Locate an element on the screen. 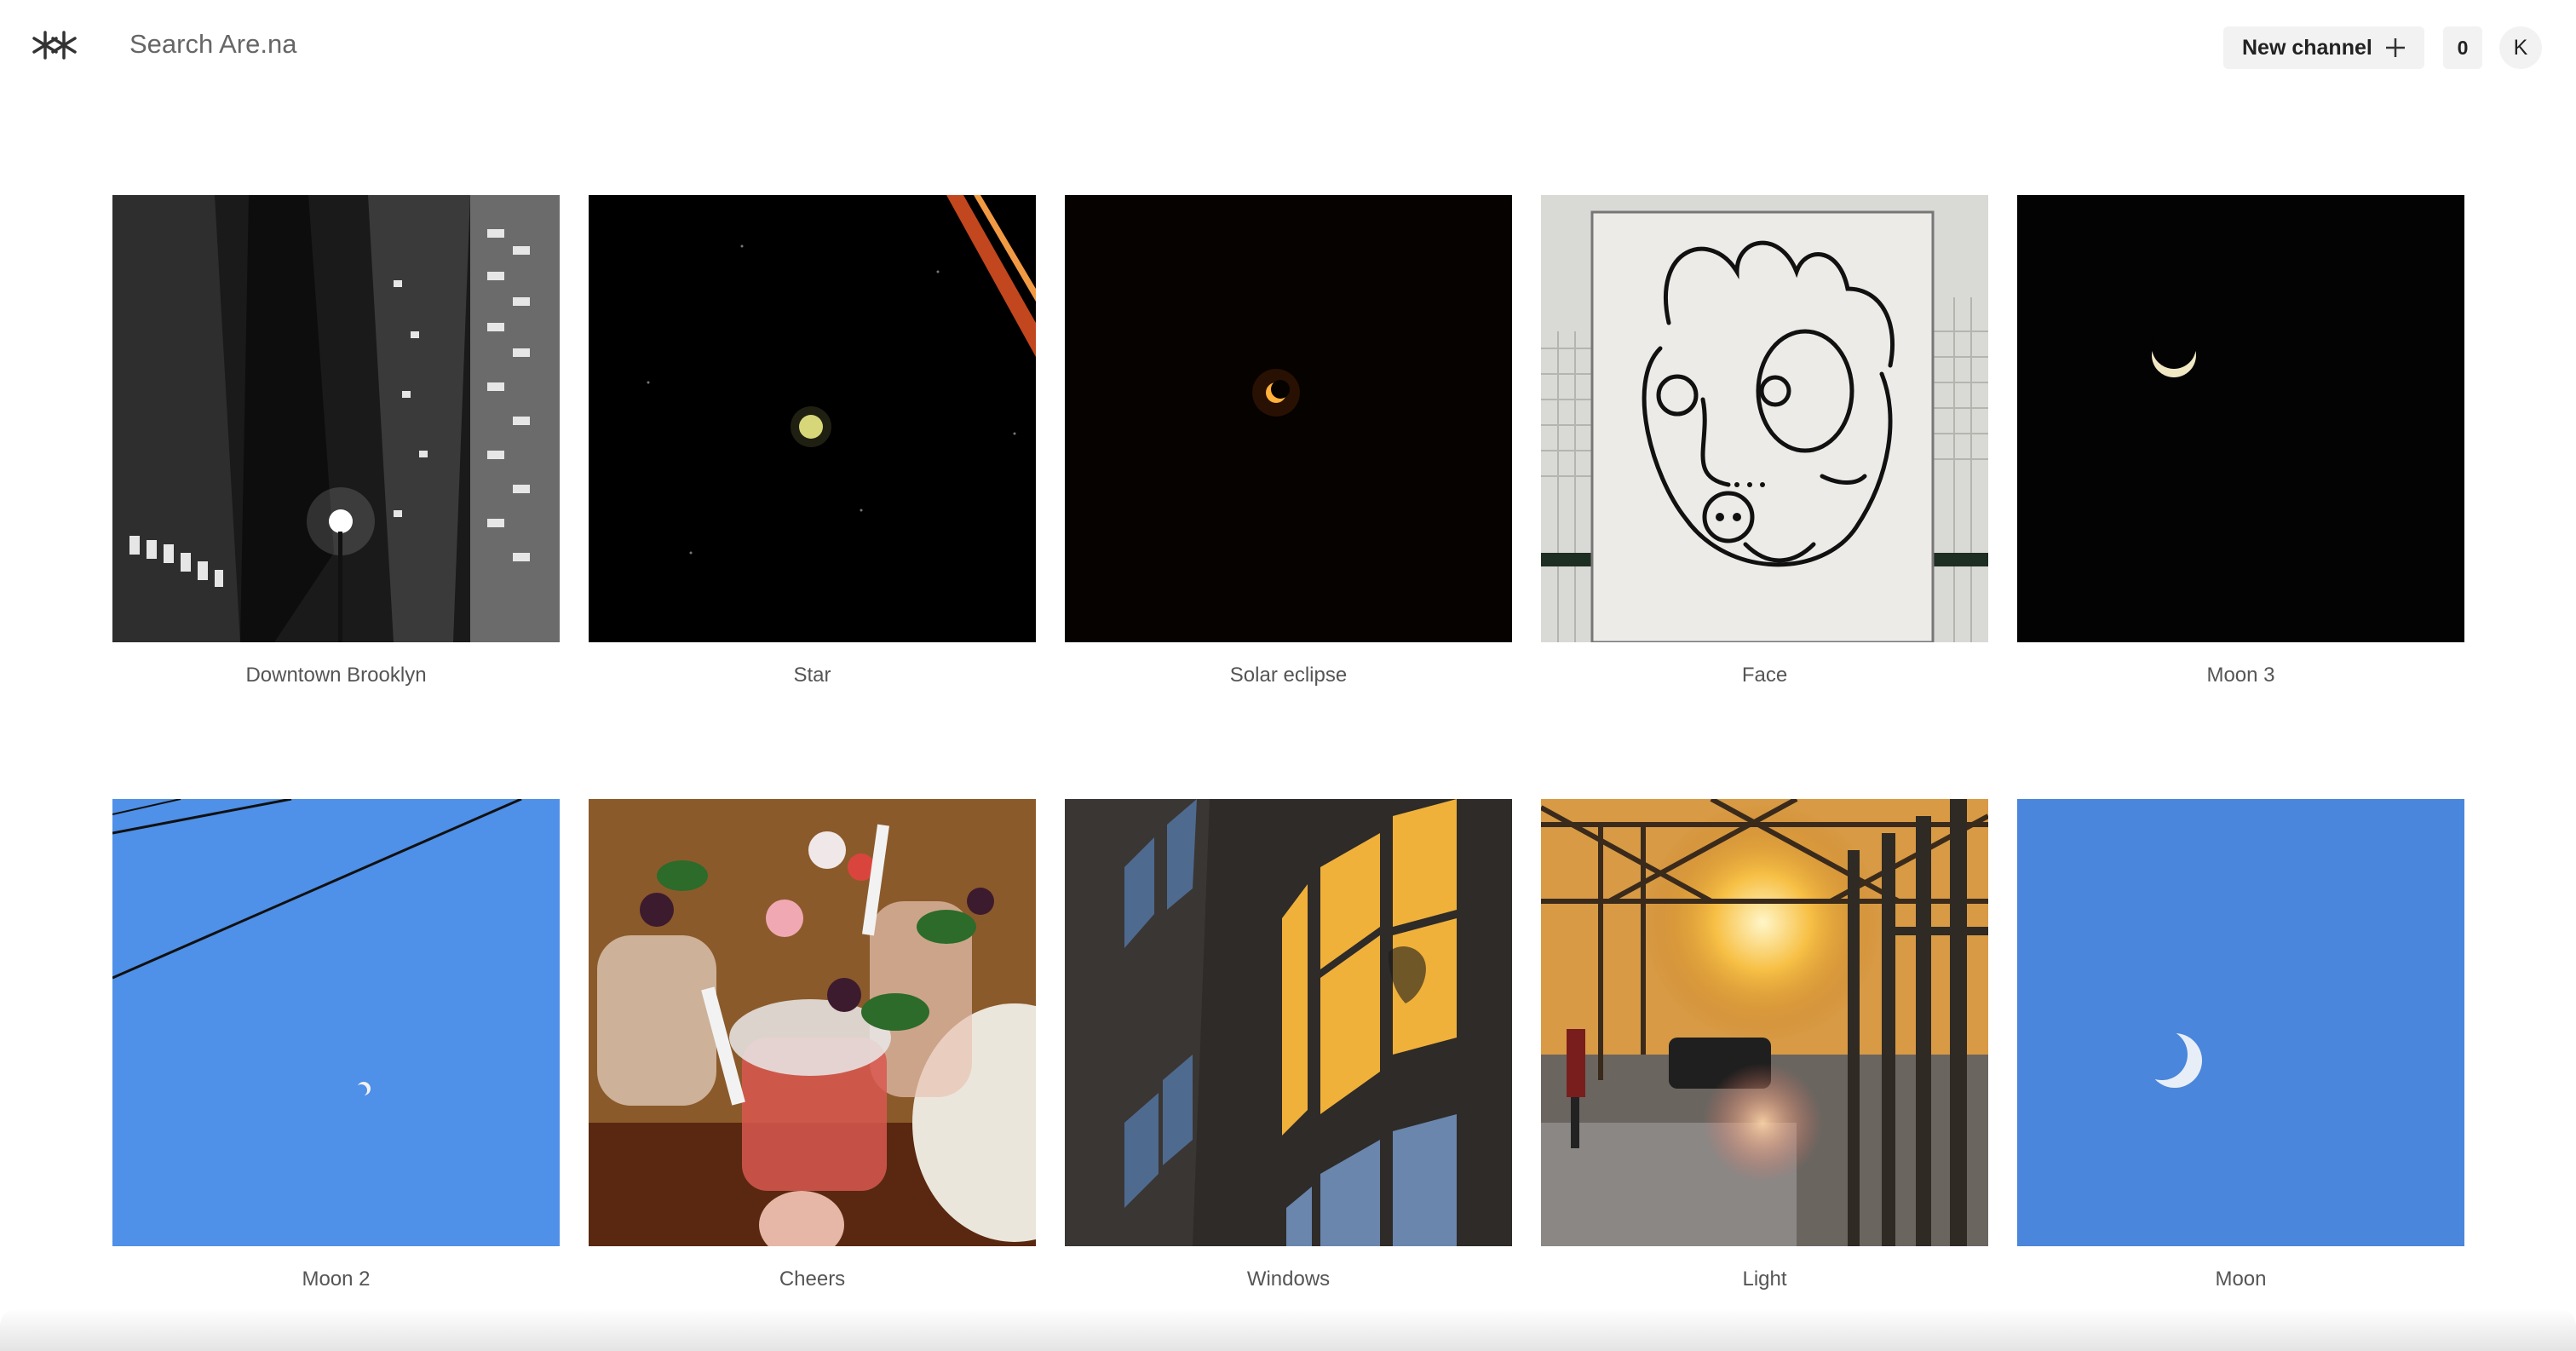  block-cheers: Cheers is located at coordinates (812, 1045).